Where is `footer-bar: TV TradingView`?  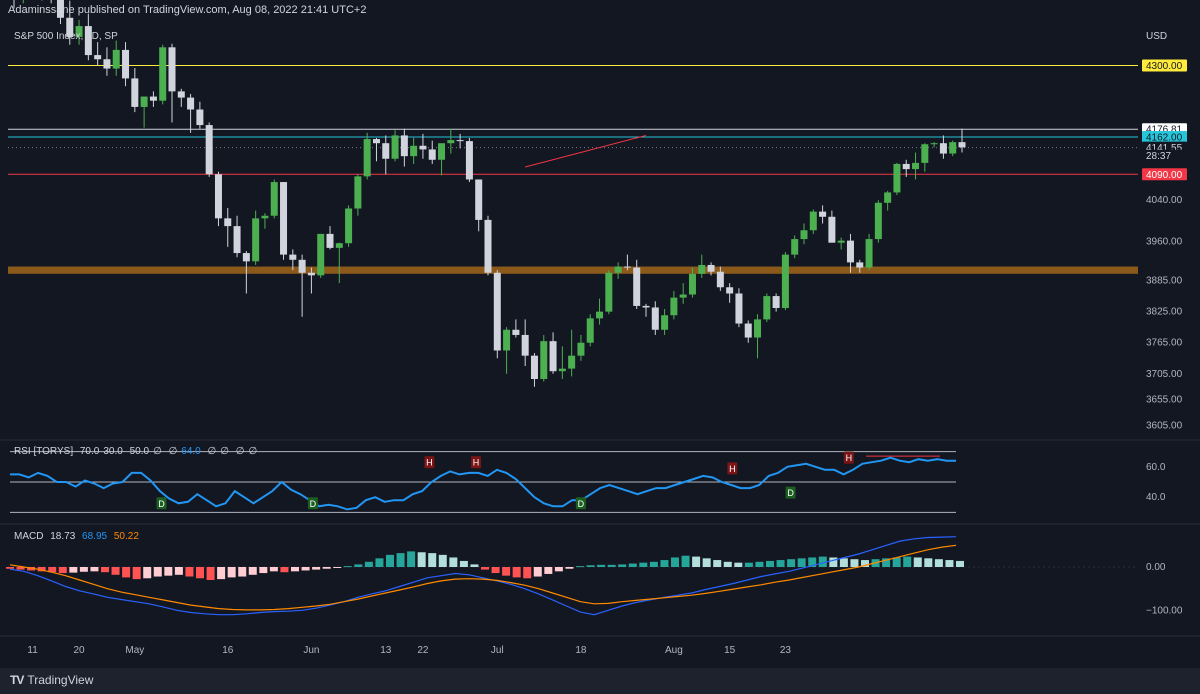
footer-bar: TV TradingView is located at coordinates (600, 681).